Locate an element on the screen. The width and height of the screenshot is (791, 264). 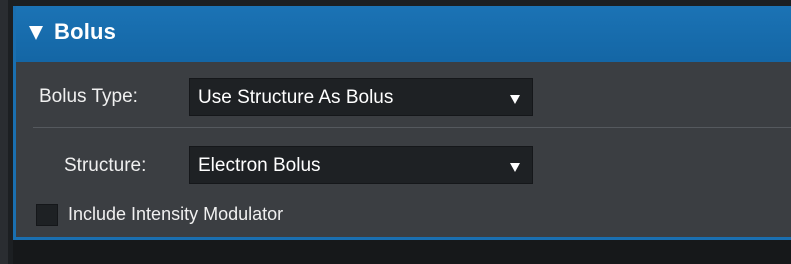
bolus-type-dropdown: Use Structure As Bolus is located at coordinates (361, 97).